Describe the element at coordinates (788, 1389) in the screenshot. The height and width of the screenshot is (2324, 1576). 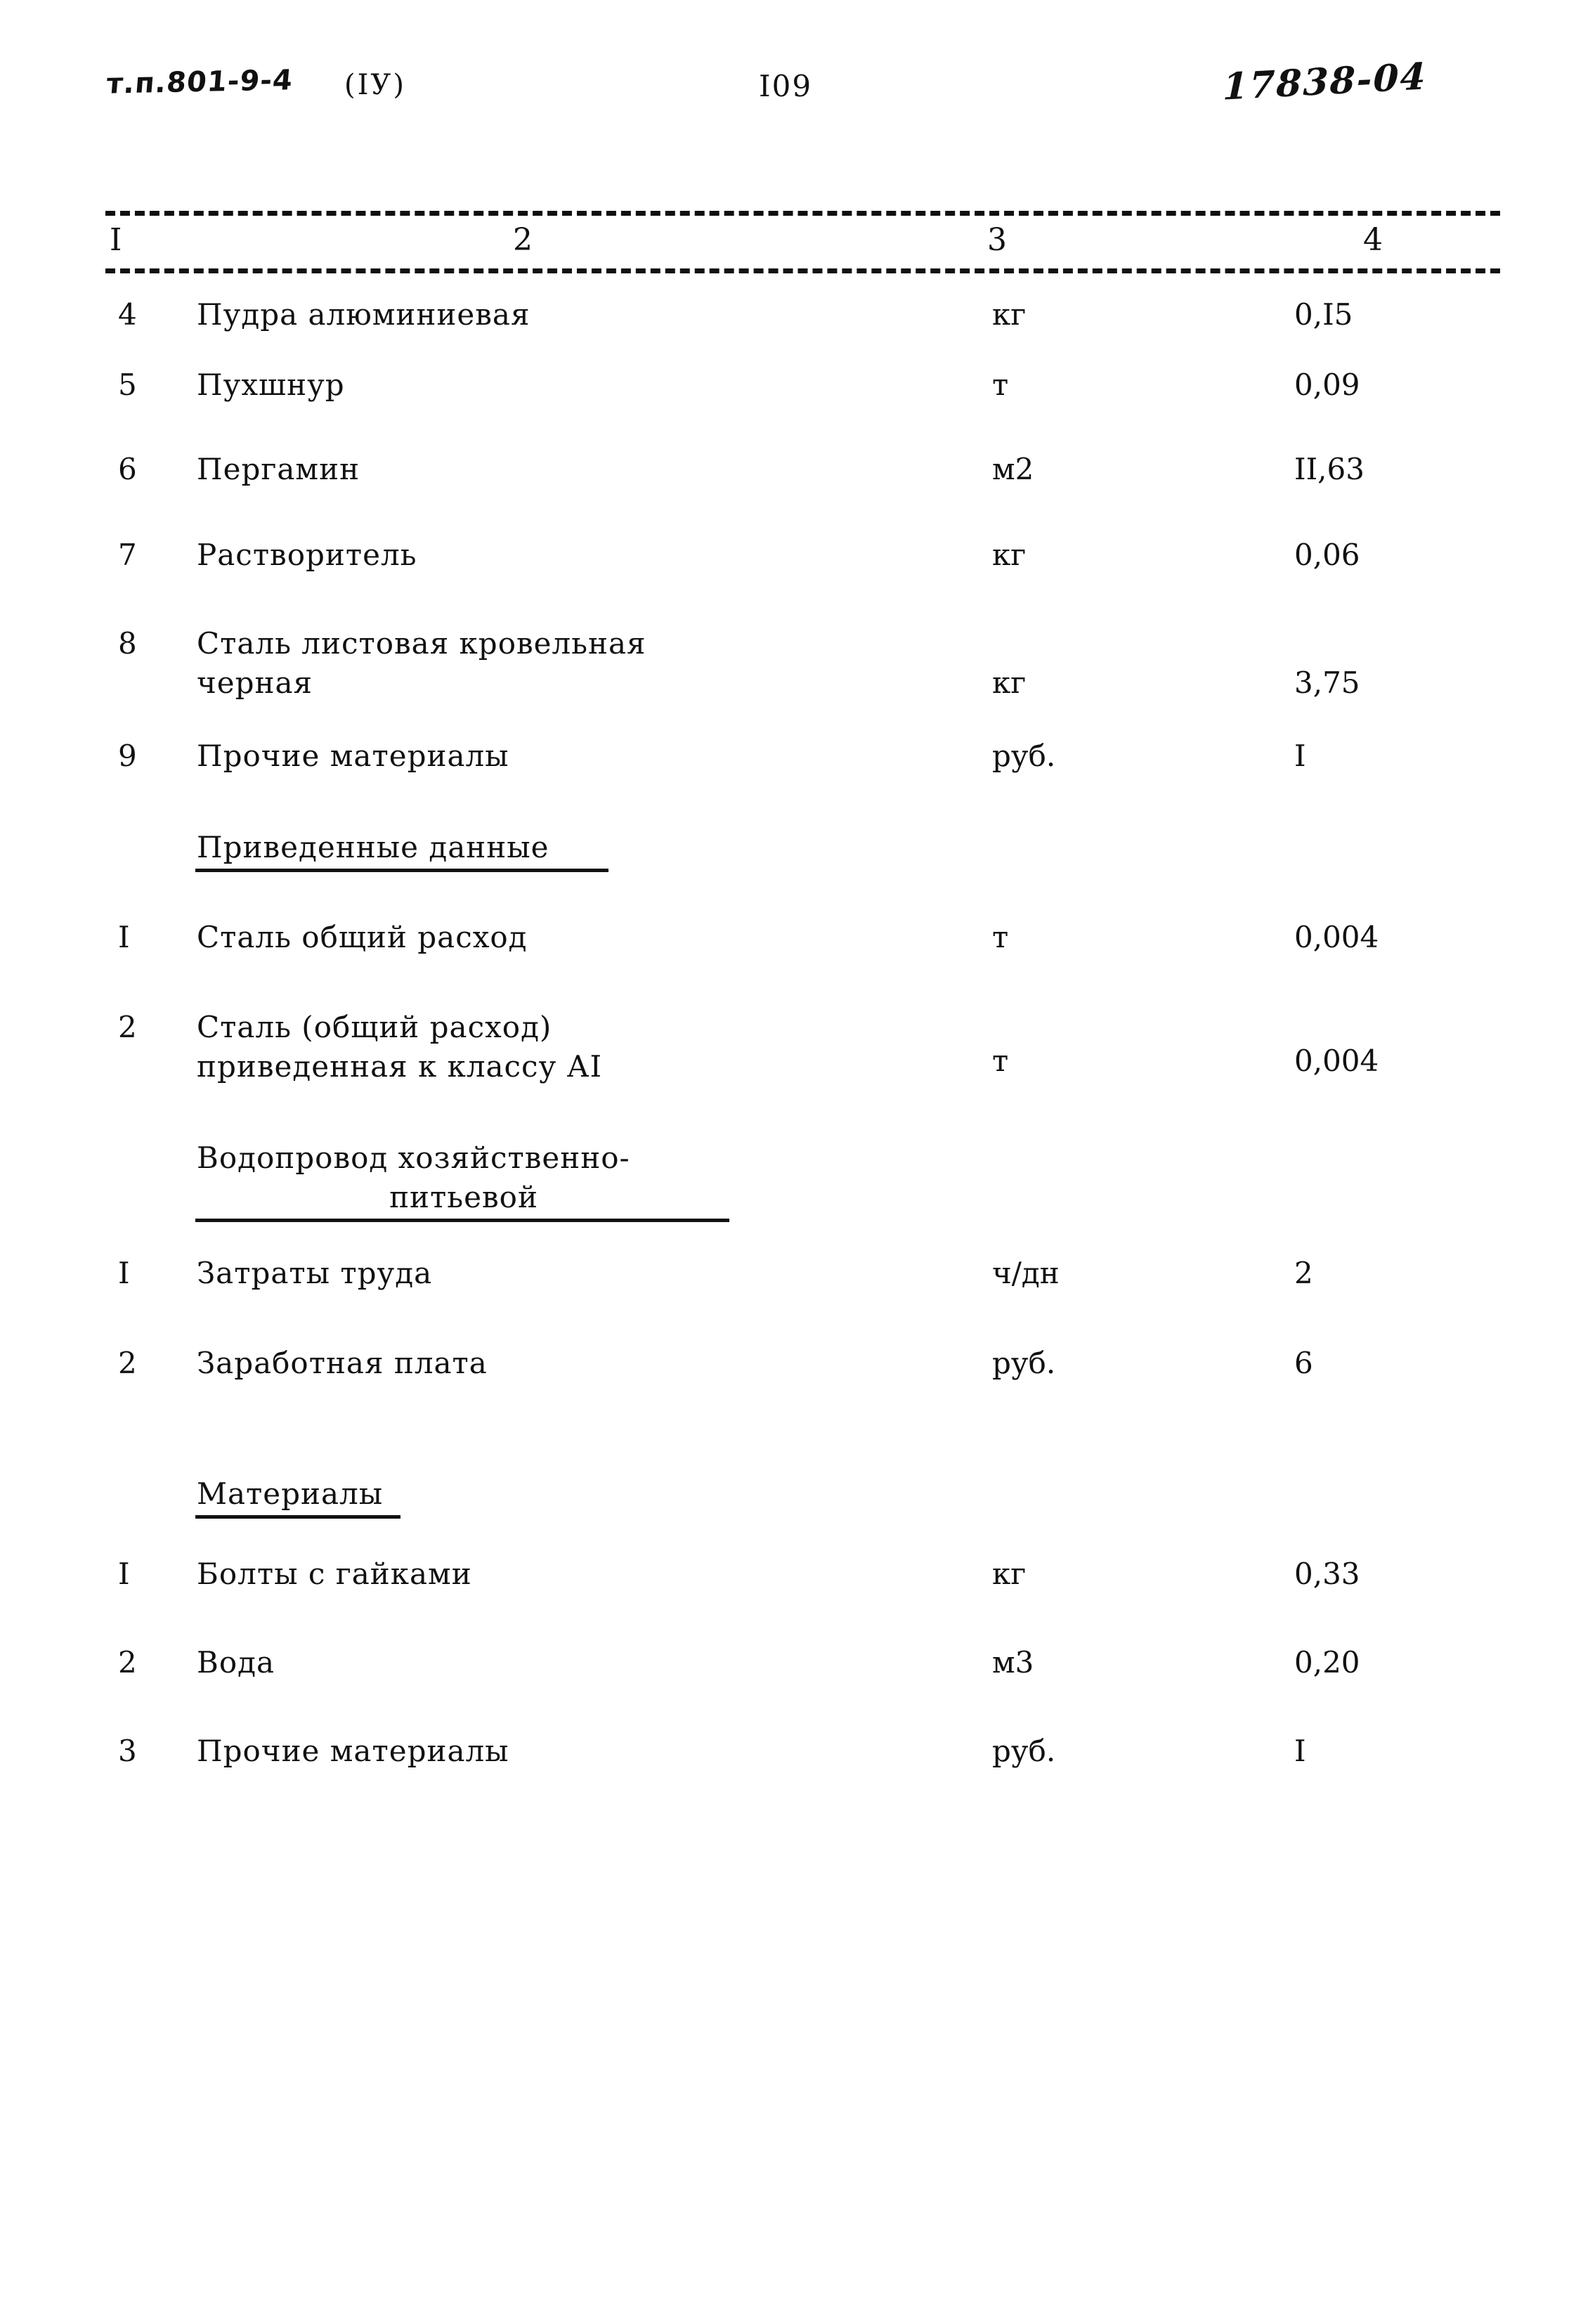
I see `table-row: 2 Заработная плата руб. 6` at that location.